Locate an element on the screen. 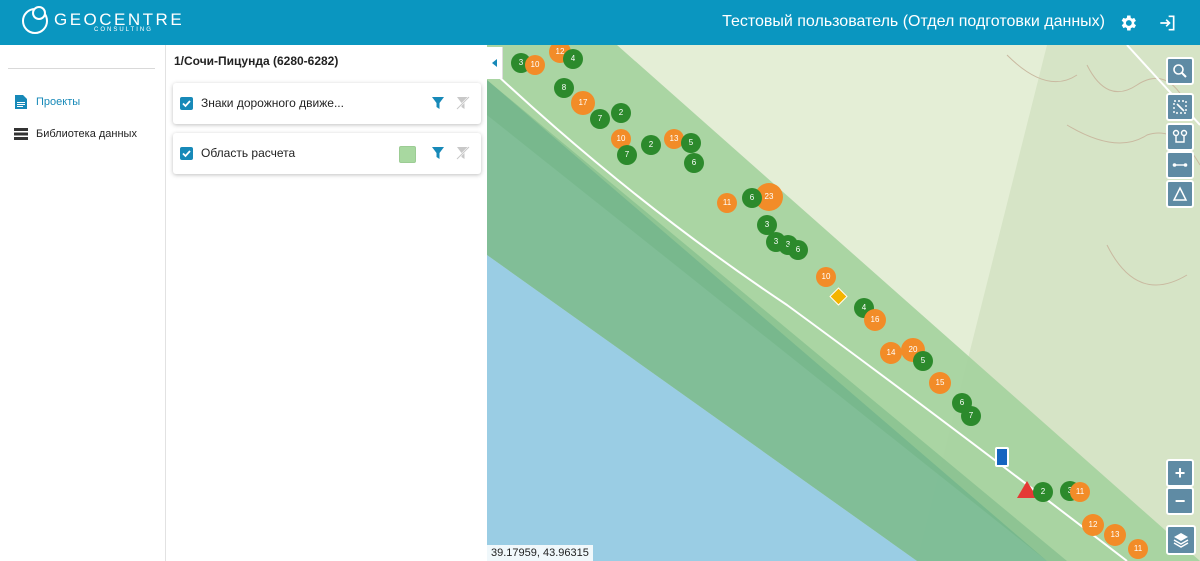 Image resolution: width=1200 pixels, height=561 pixels. gear-icon is located at coordinates (1128, 23).